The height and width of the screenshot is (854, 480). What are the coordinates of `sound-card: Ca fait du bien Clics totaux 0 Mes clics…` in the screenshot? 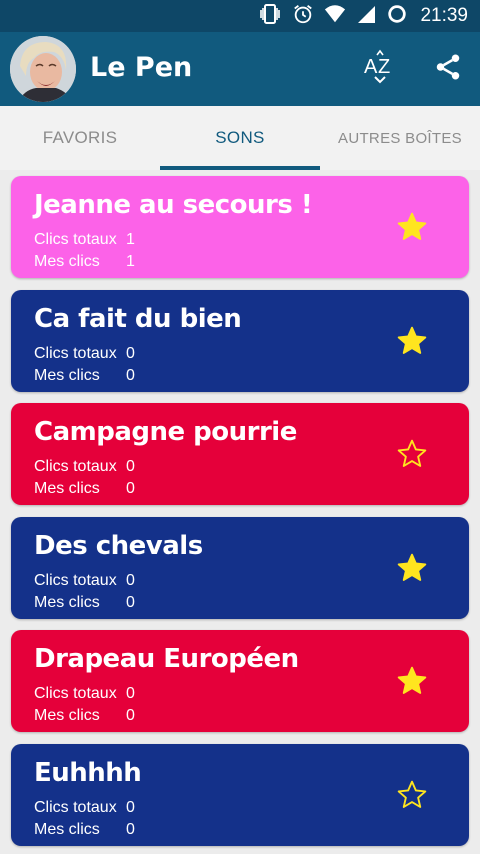 It's located at (240, 340).